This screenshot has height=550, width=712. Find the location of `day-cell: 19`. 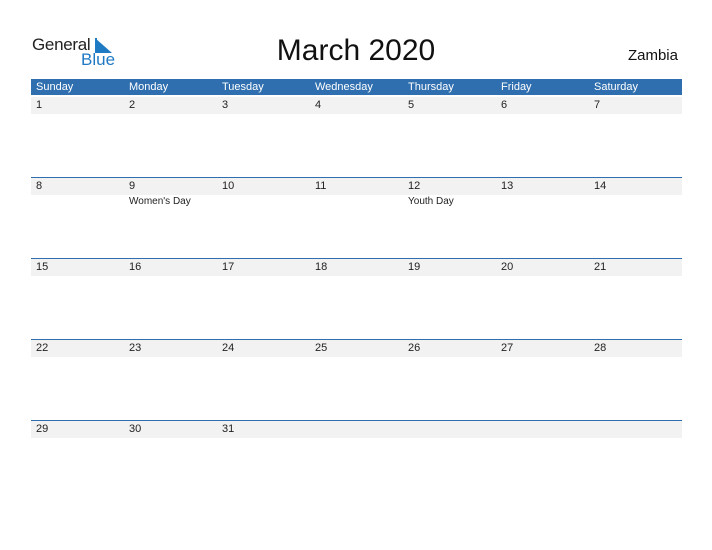

day-cell: 19 is located at coordinates (414, 267).